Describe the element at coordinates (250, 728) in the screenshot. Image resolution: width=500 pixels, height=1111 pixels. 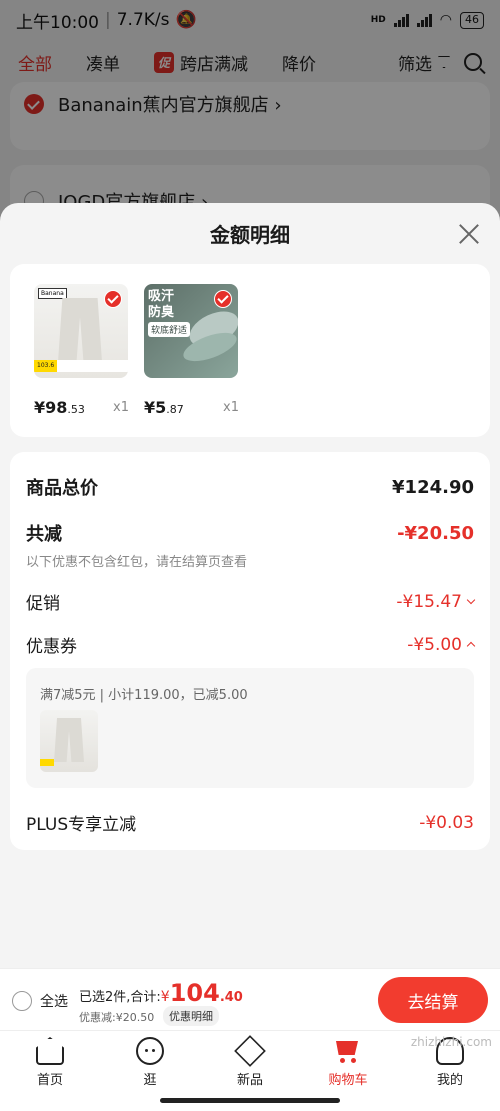
I see `coupon-detail-box: 满7减5元 | 小计119.00，已减5.00` at that location.